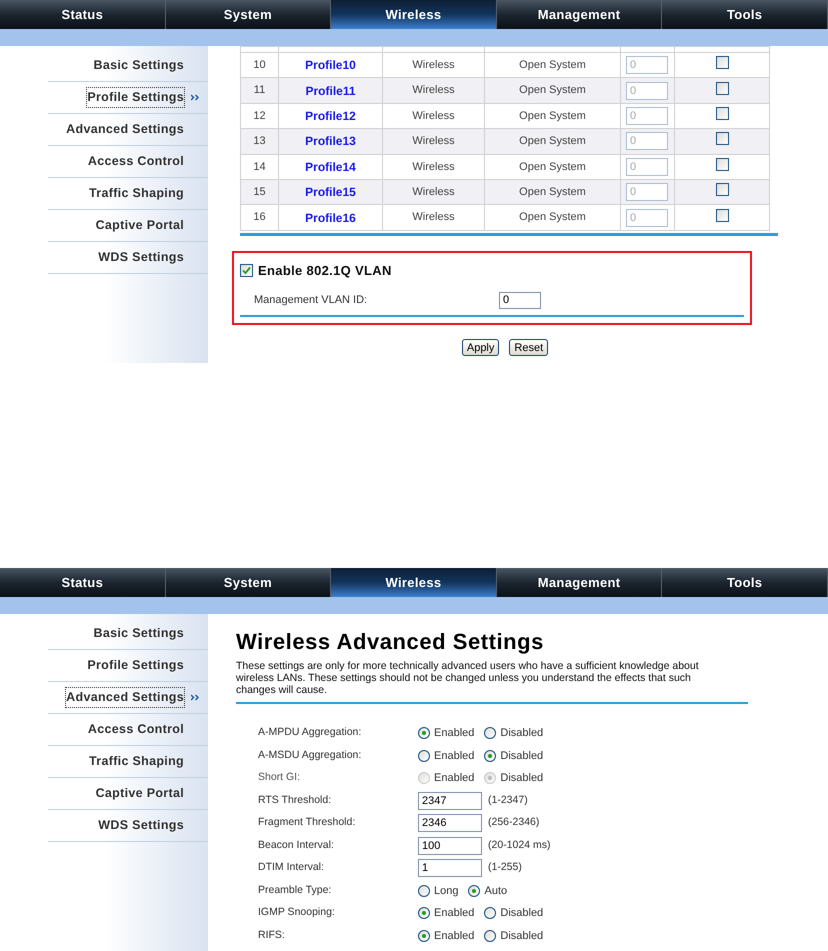  Describe the element at coordinates (514, 822) in the screenshot. I see `range-hint: (256-2346)` at that location.